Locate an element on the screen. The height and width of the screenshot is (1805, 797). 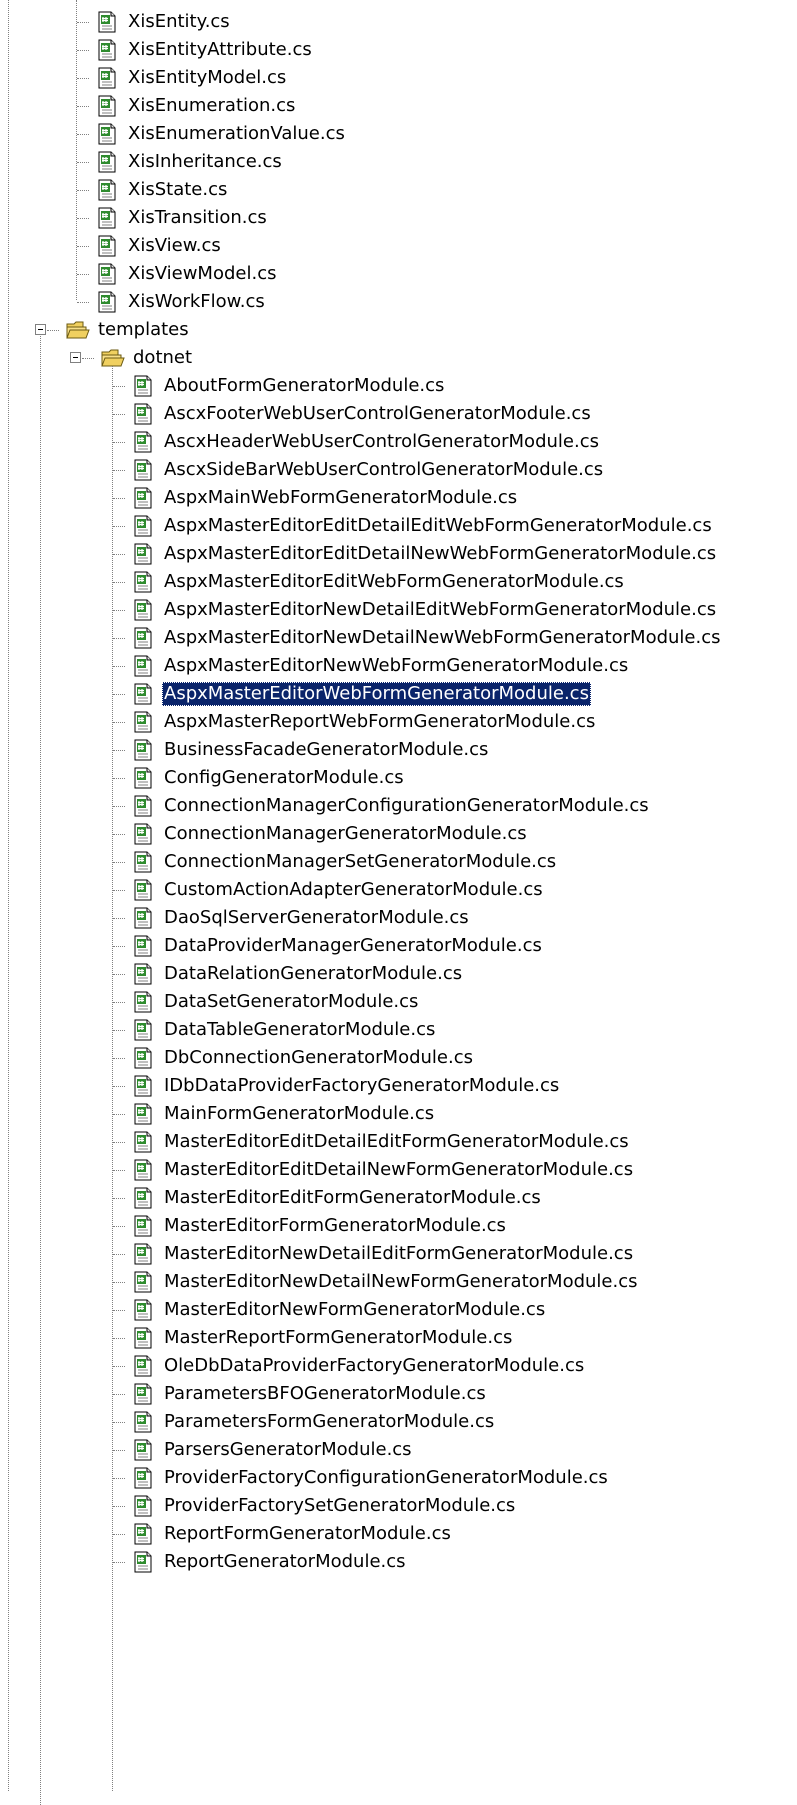
file-label: DataTableGeneratorModule.cs is located at coordinates (299, 1030).